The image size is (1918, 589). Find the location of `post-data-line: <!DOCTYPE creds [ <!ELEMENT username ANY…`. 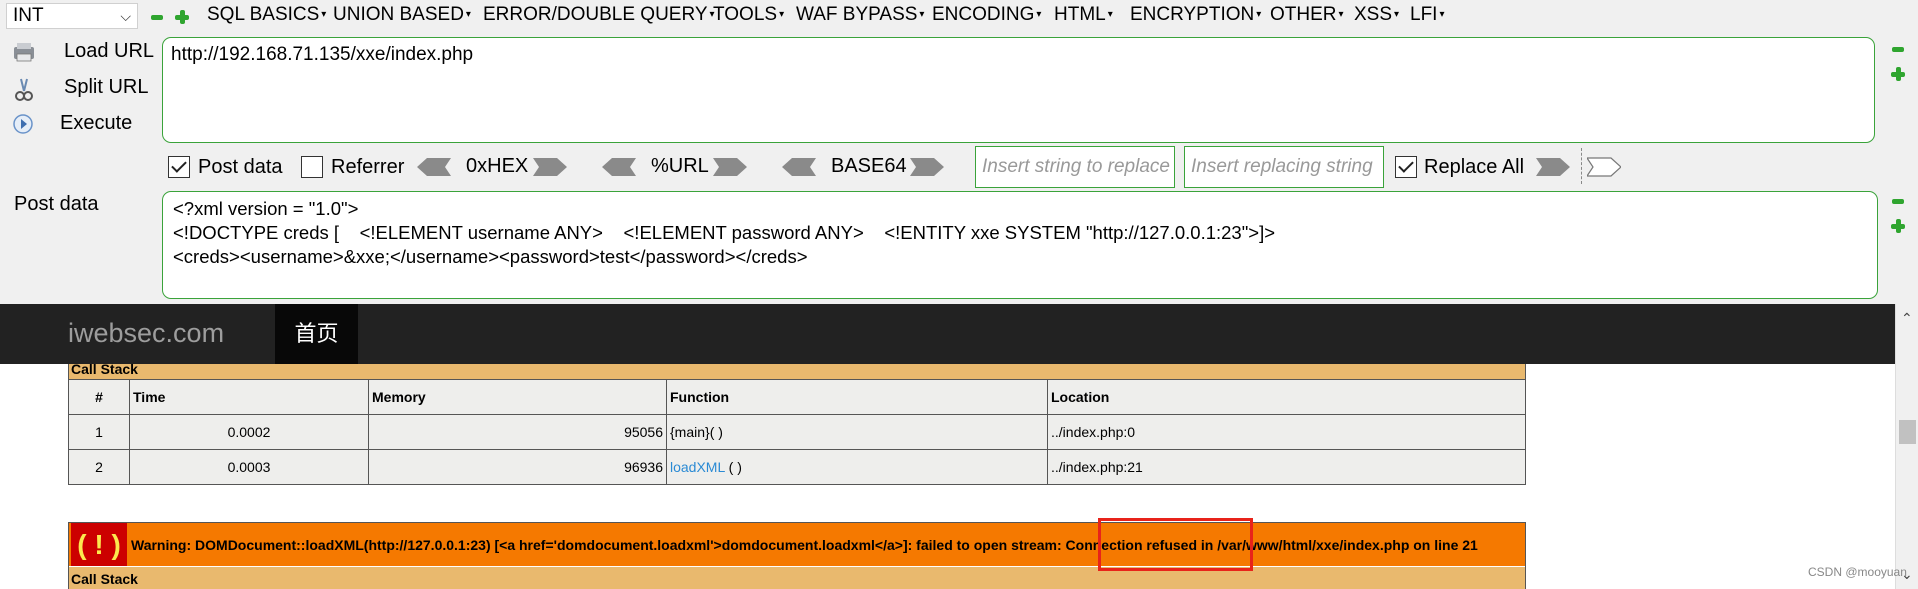

post-data-line: <!DOCTYPE creds [ <!ELEMENT username ANY… is located at coordinates (724, 232).